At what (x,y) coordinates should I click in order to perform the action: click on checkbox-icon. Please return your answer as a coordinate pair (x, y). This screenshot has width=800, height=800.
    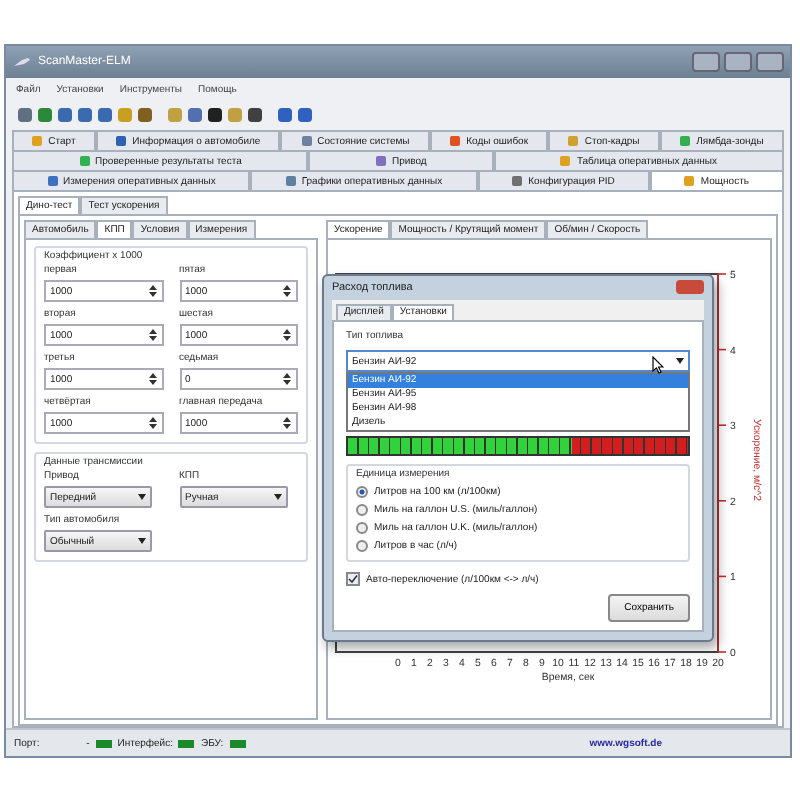
    Looking at the image, I should click on (353, 579).